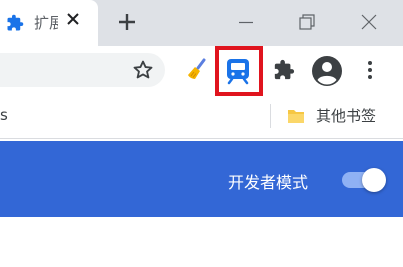  What do you see at coordinates (46, 23) in the screenshot?
I see `tab-title: 扩展程序` at bounding box center [46, 23].